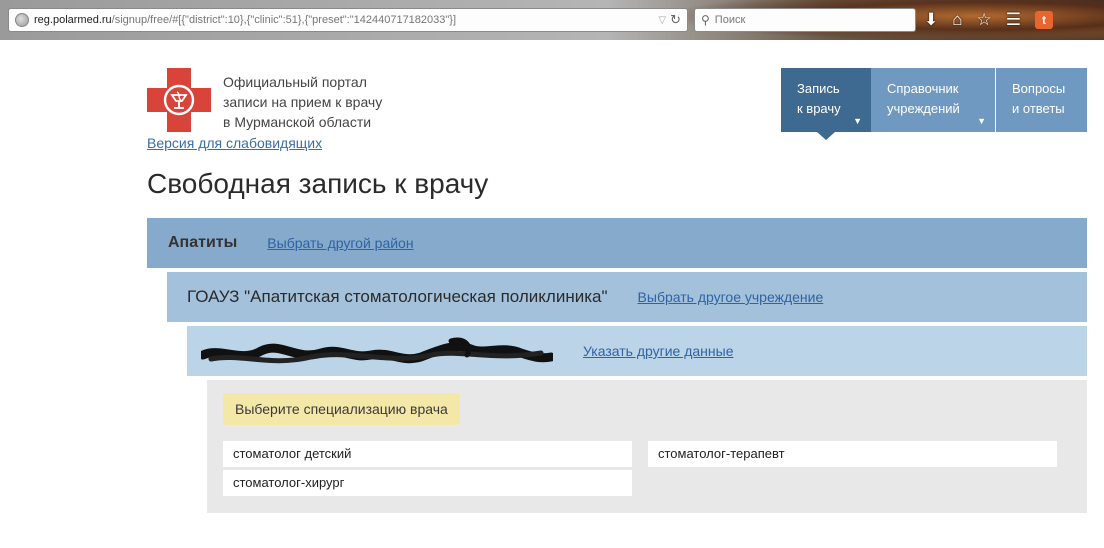  I want to click on nav-item-label: Справочник, so click(923, 88).